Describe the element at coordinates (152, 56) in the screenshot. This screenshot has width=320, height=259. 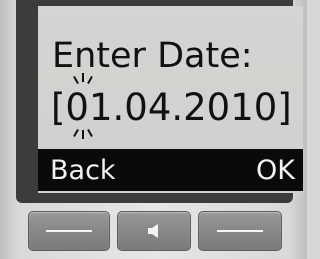
I see `screen-title: Enter Date:` at that location.